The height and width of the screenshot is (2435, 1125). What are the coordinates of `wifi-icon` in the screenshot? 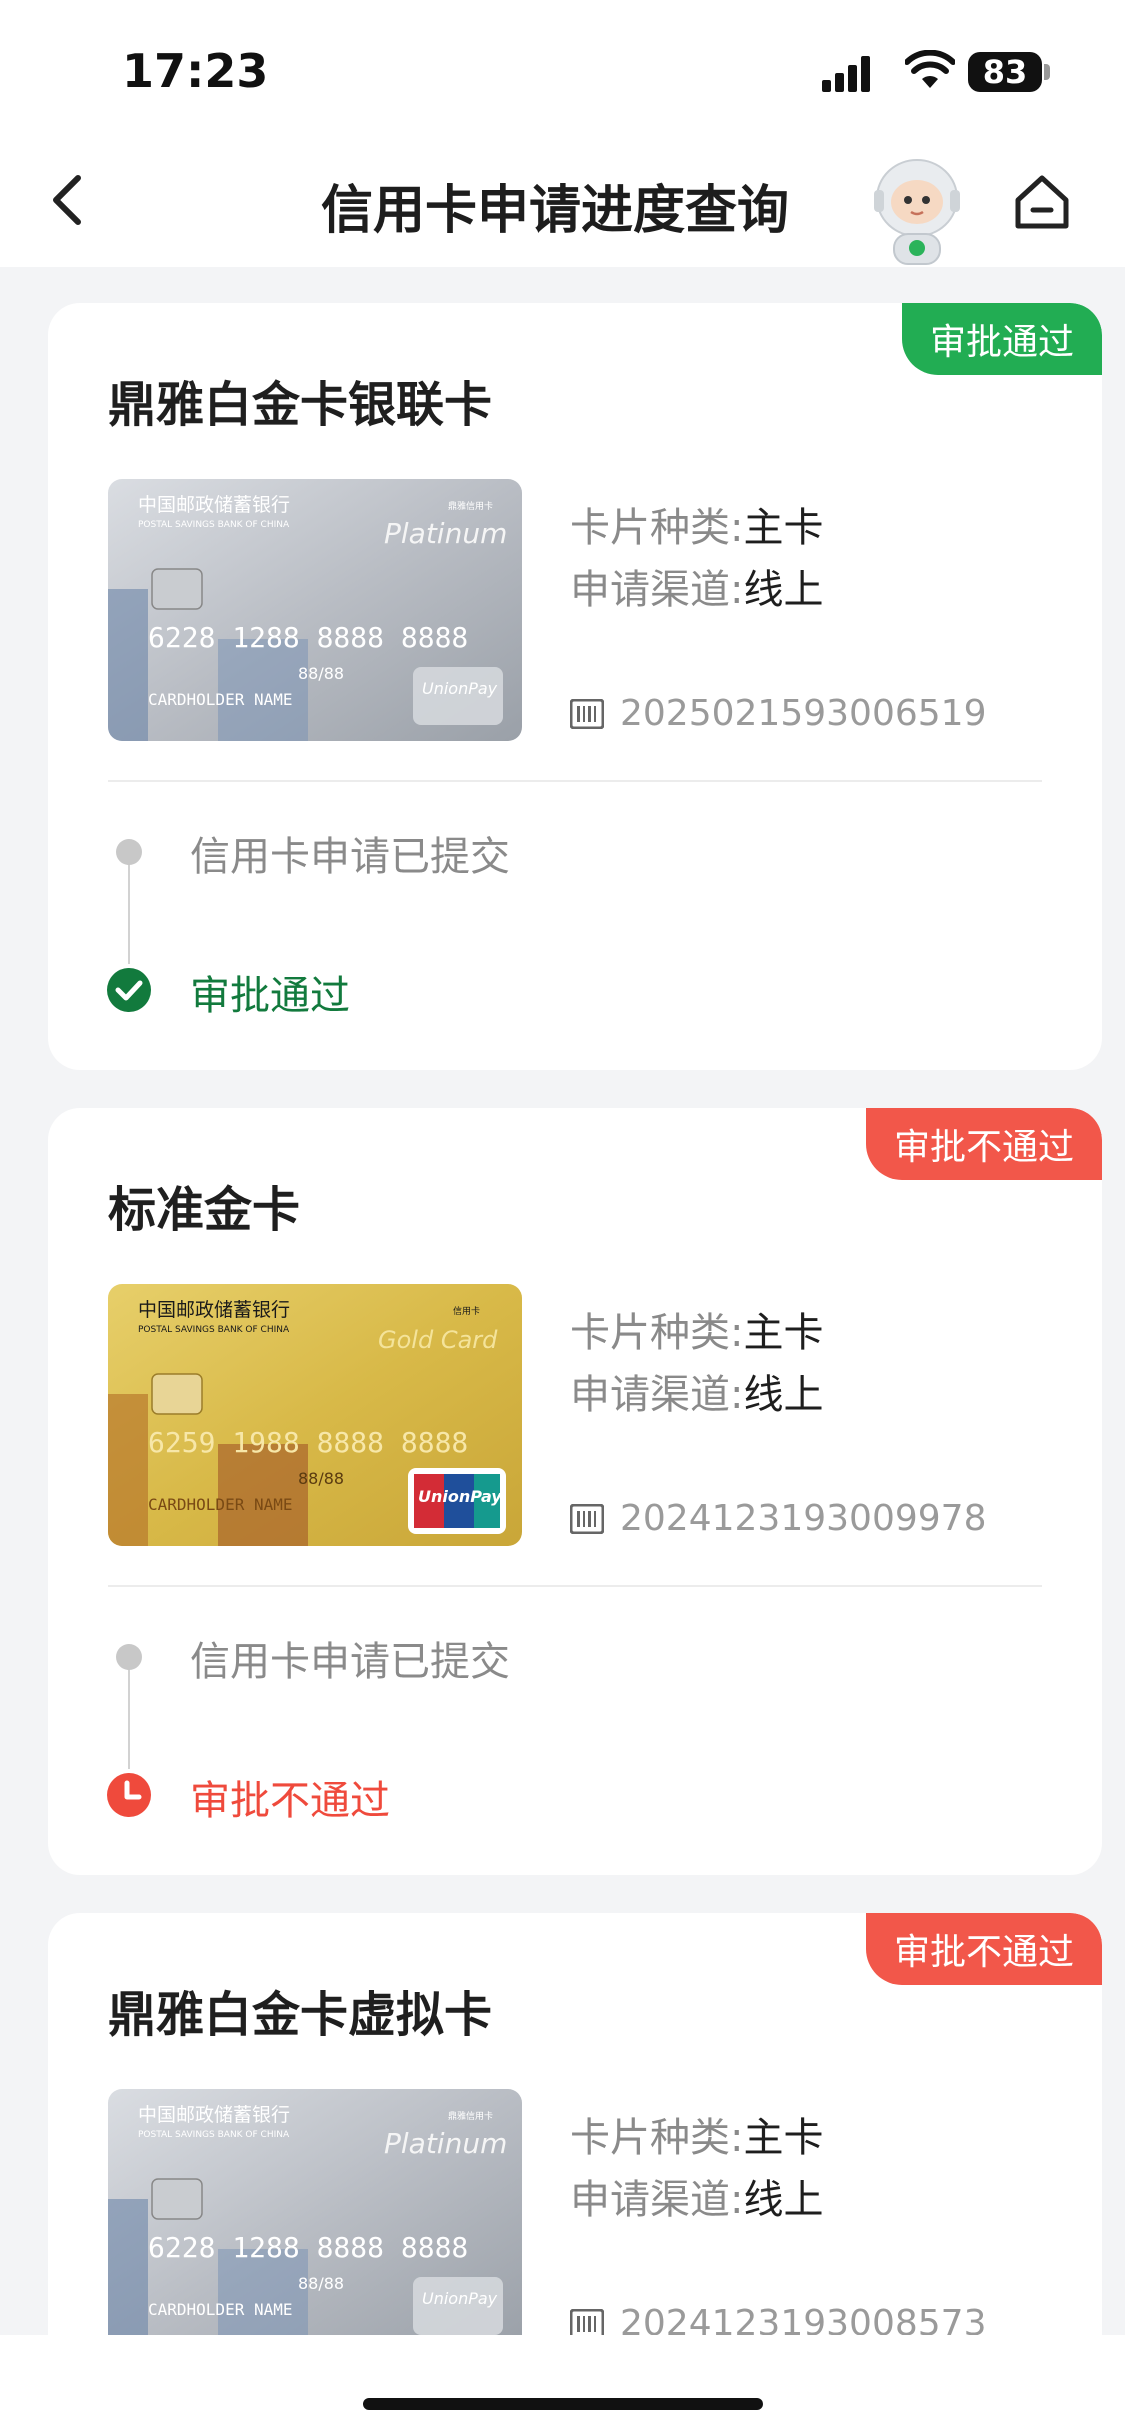 It's located at (930, 69).